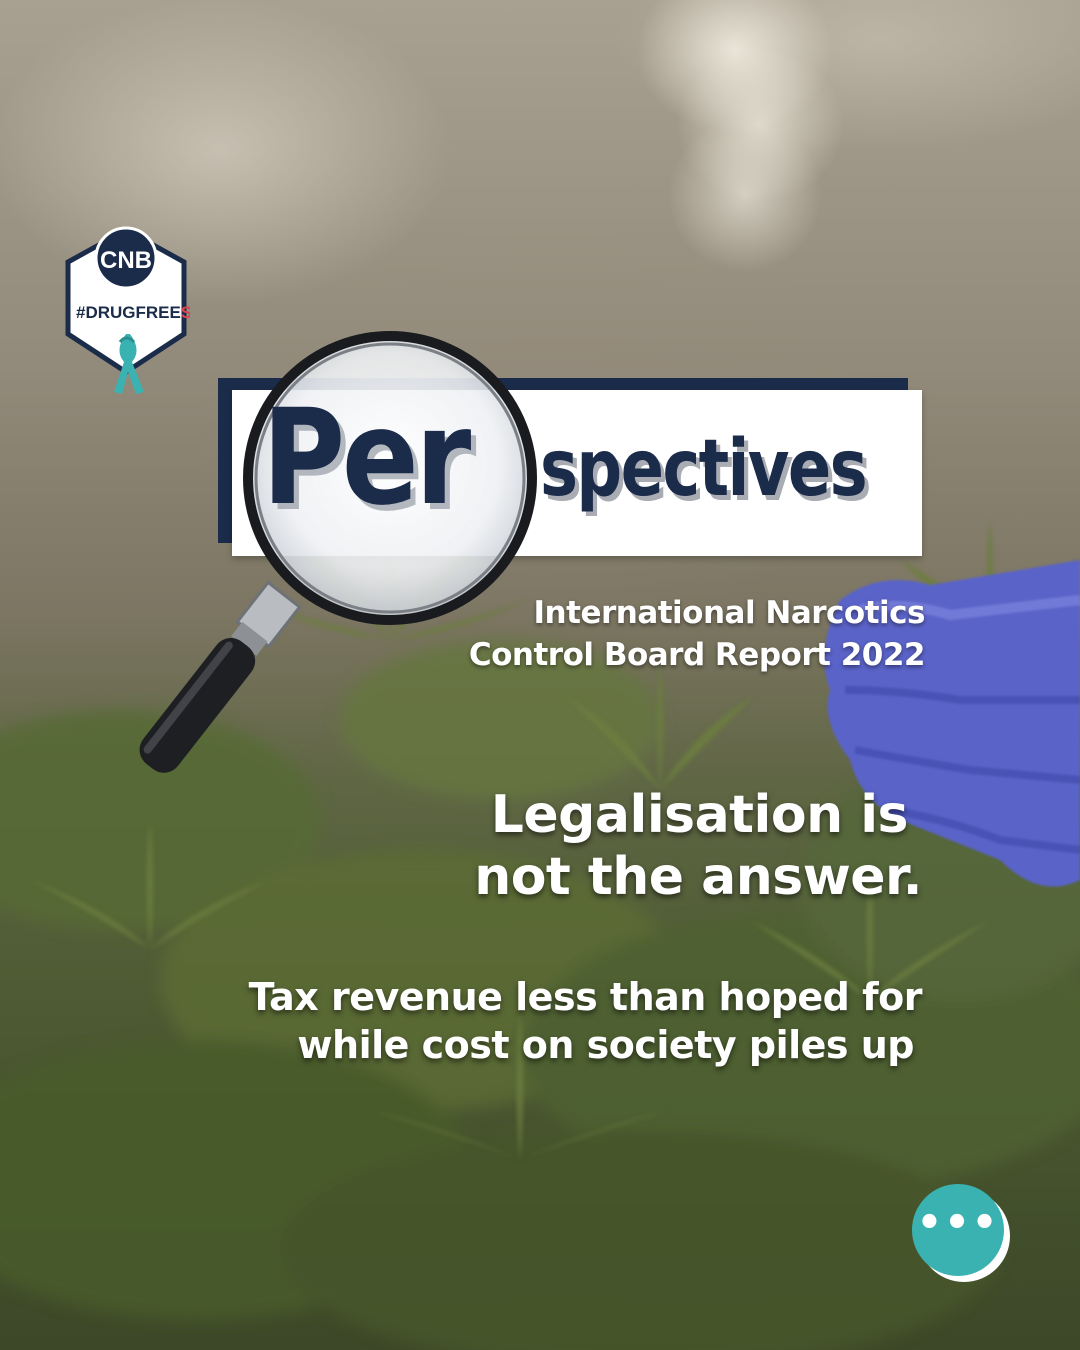 The image size is (1080, 1350). I want to click on badge-org-text: CNB, so click(126, 260).